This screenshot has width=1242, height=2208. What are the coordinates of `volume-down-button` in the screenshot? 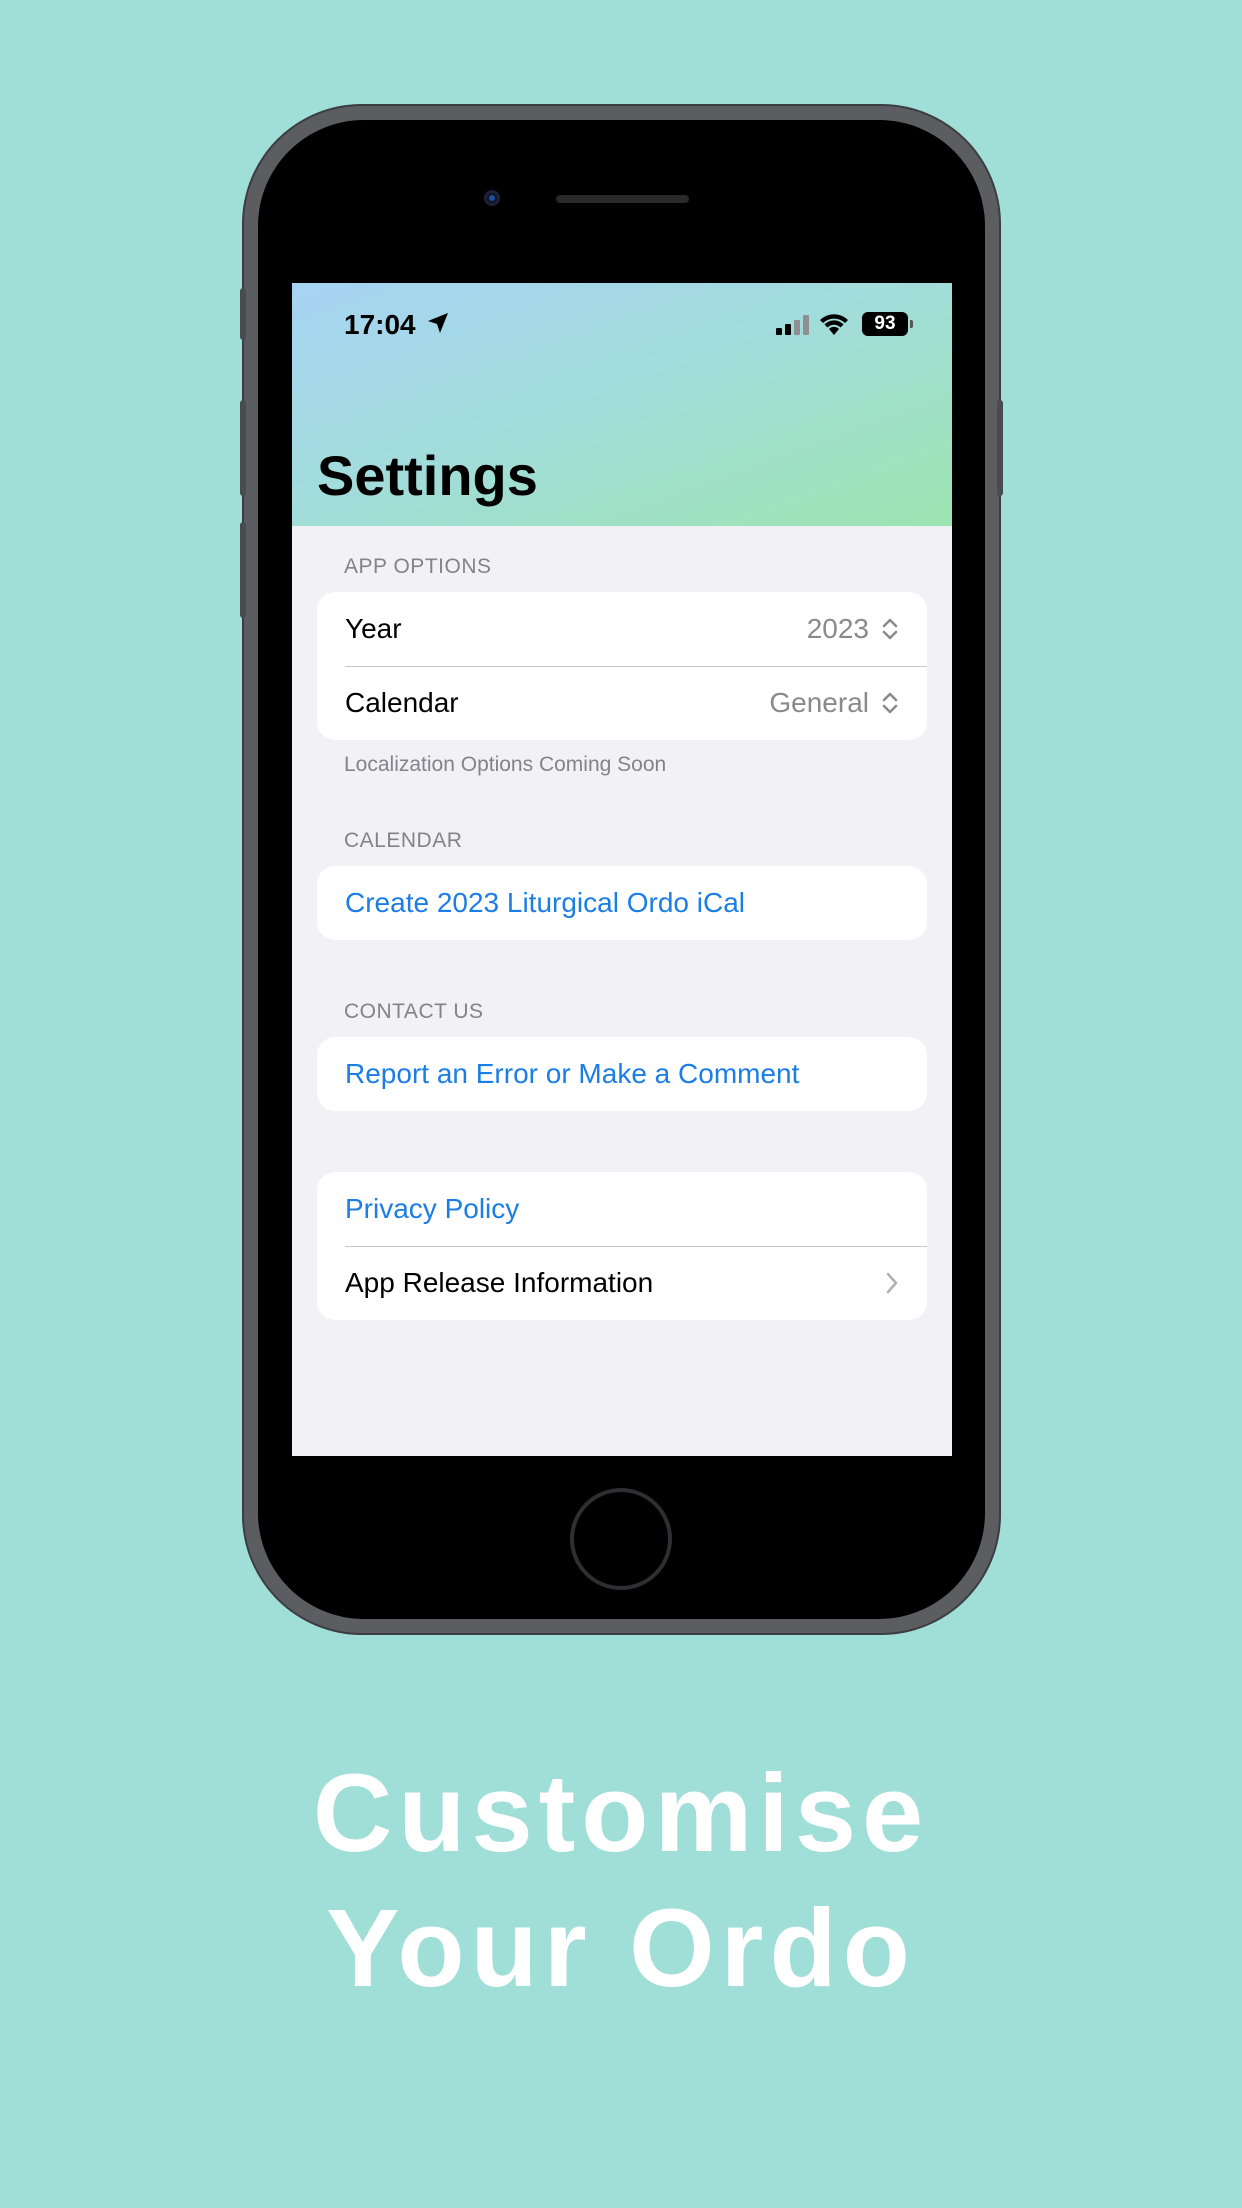 It's located at (243, 570).